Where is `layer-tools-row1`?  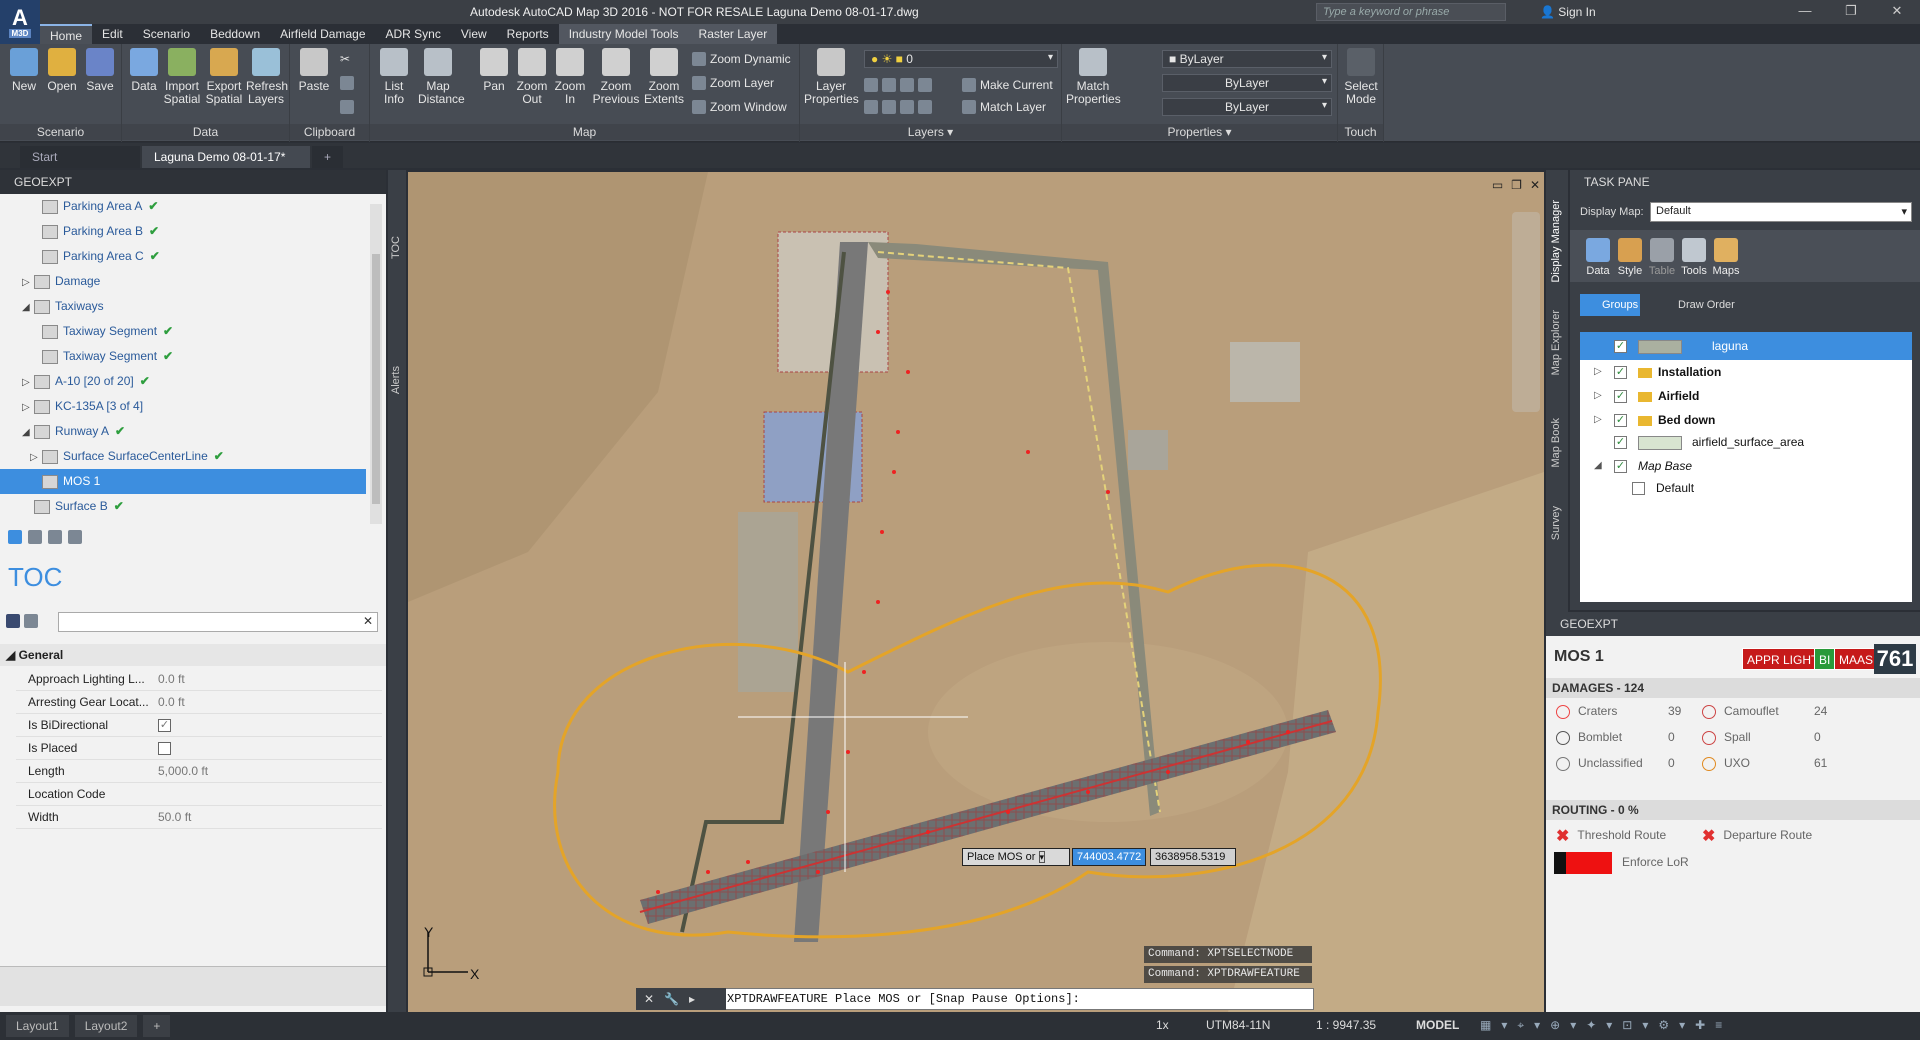 layer-tools-row1 is located at coordinates (898, 85).